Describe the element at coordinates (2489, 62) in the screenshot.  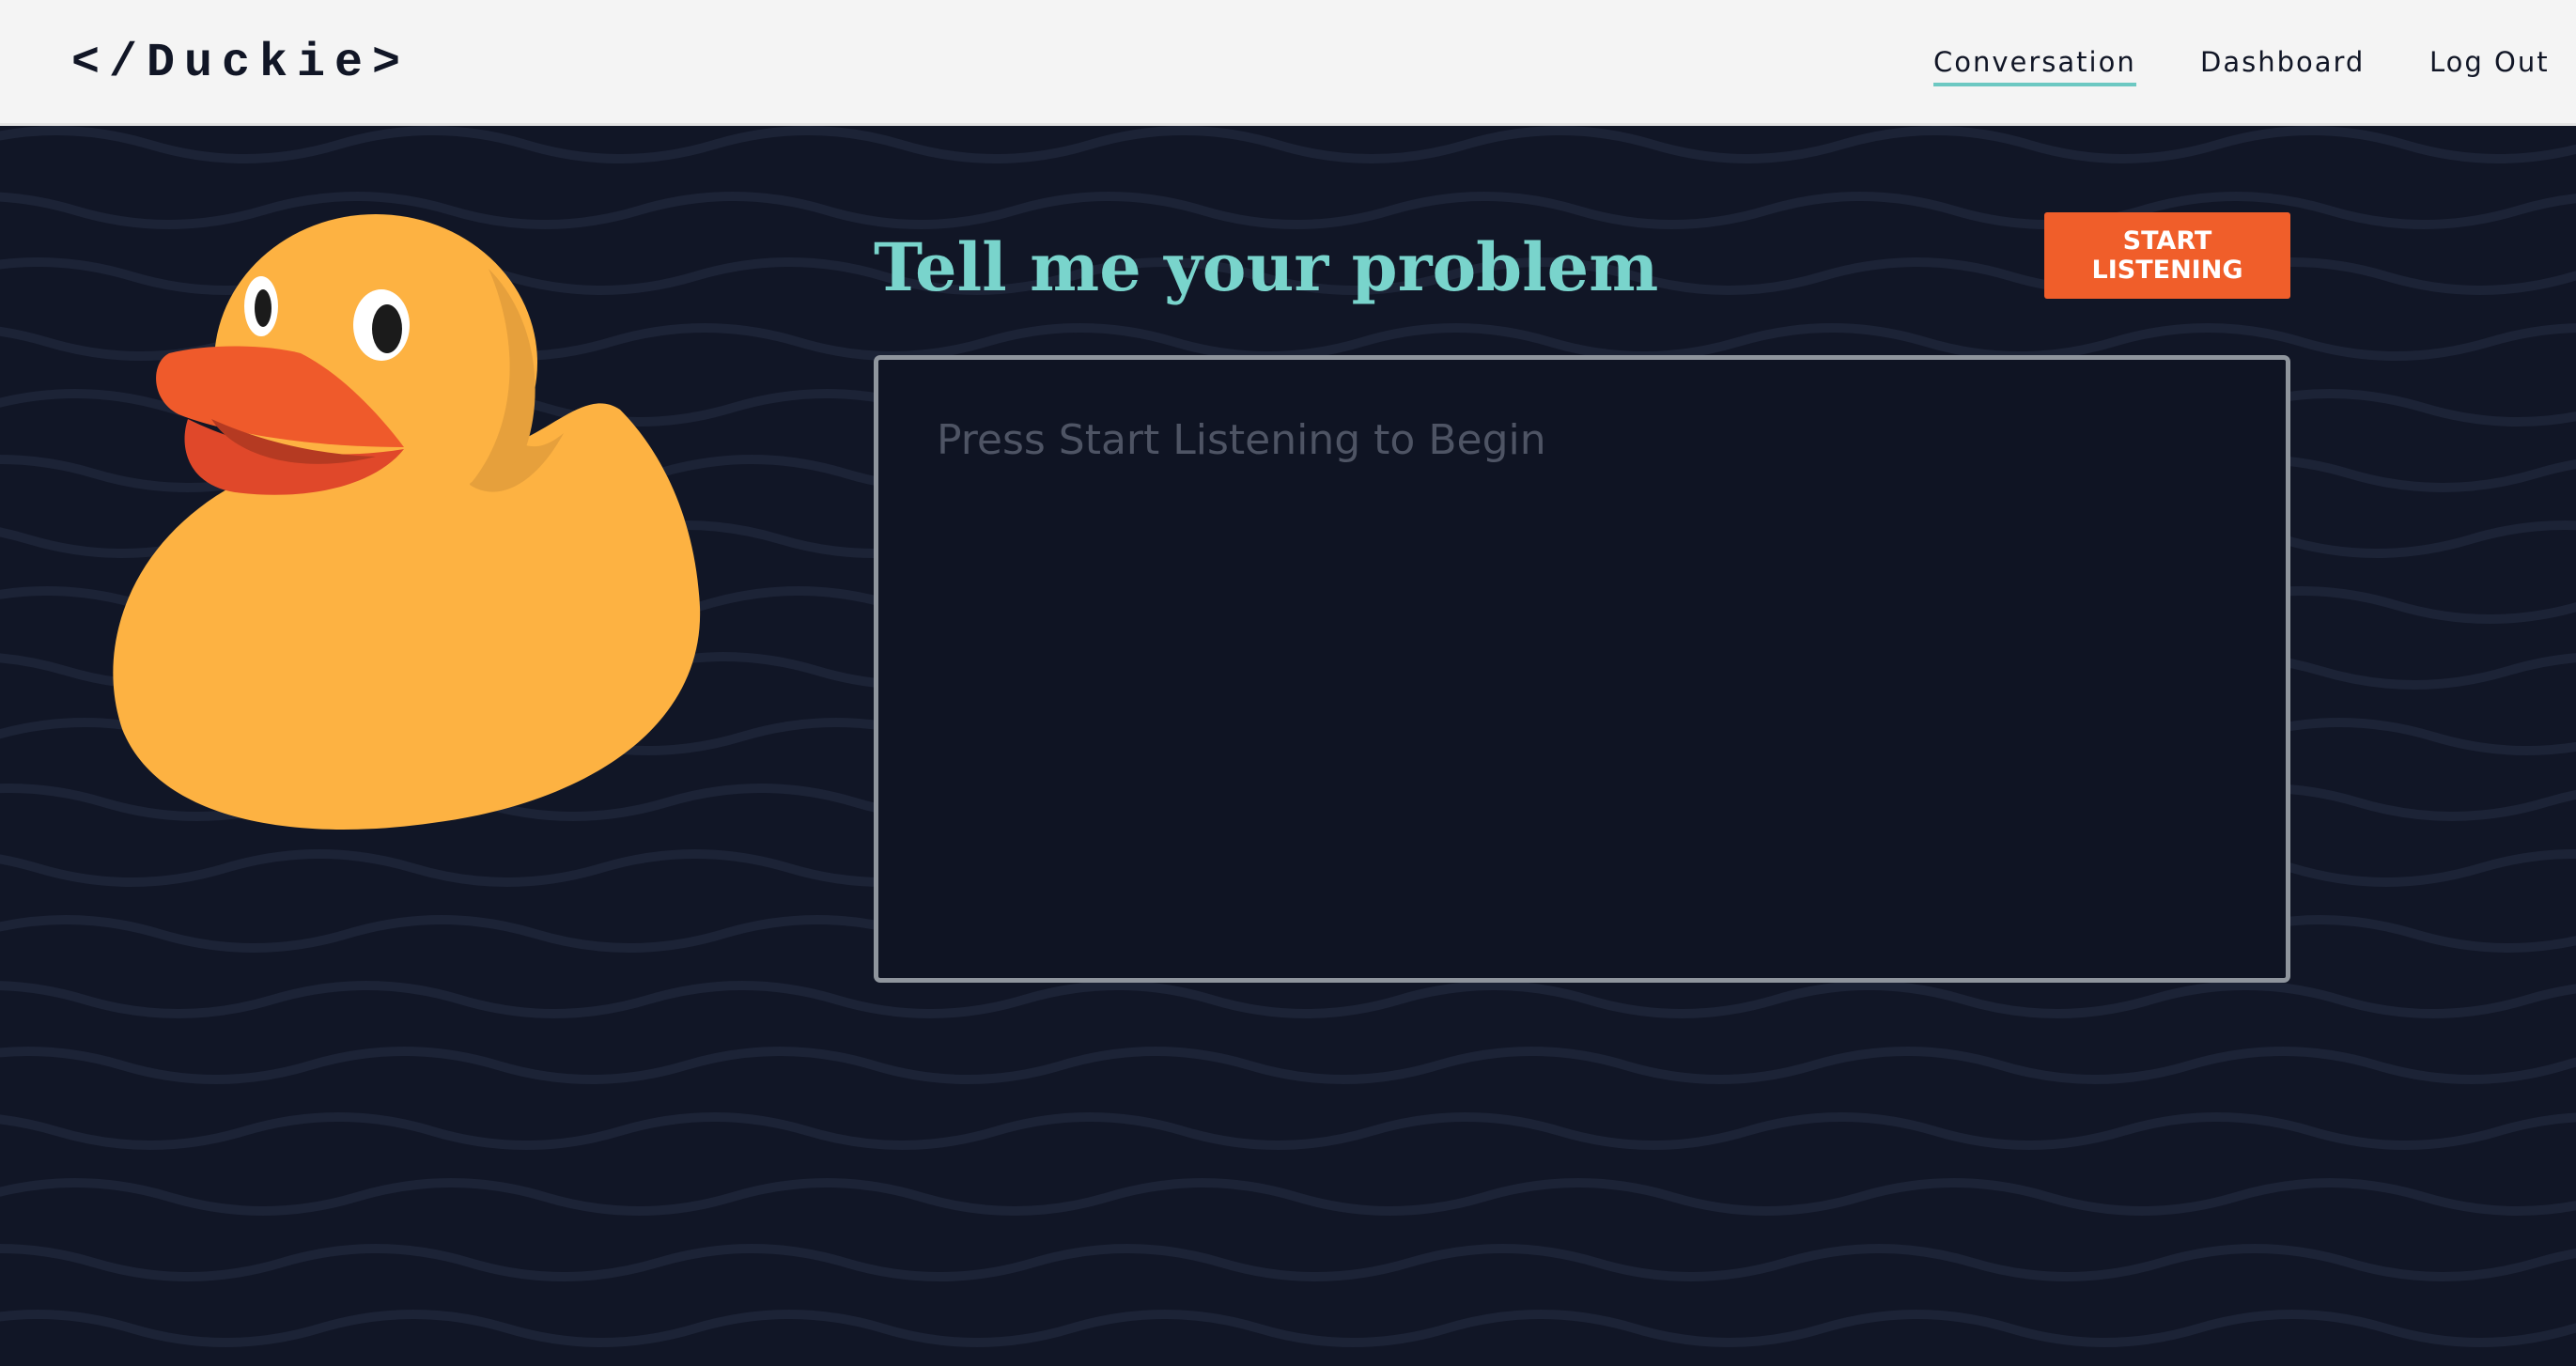
I see `nav-log-out: Log Out` at that location.